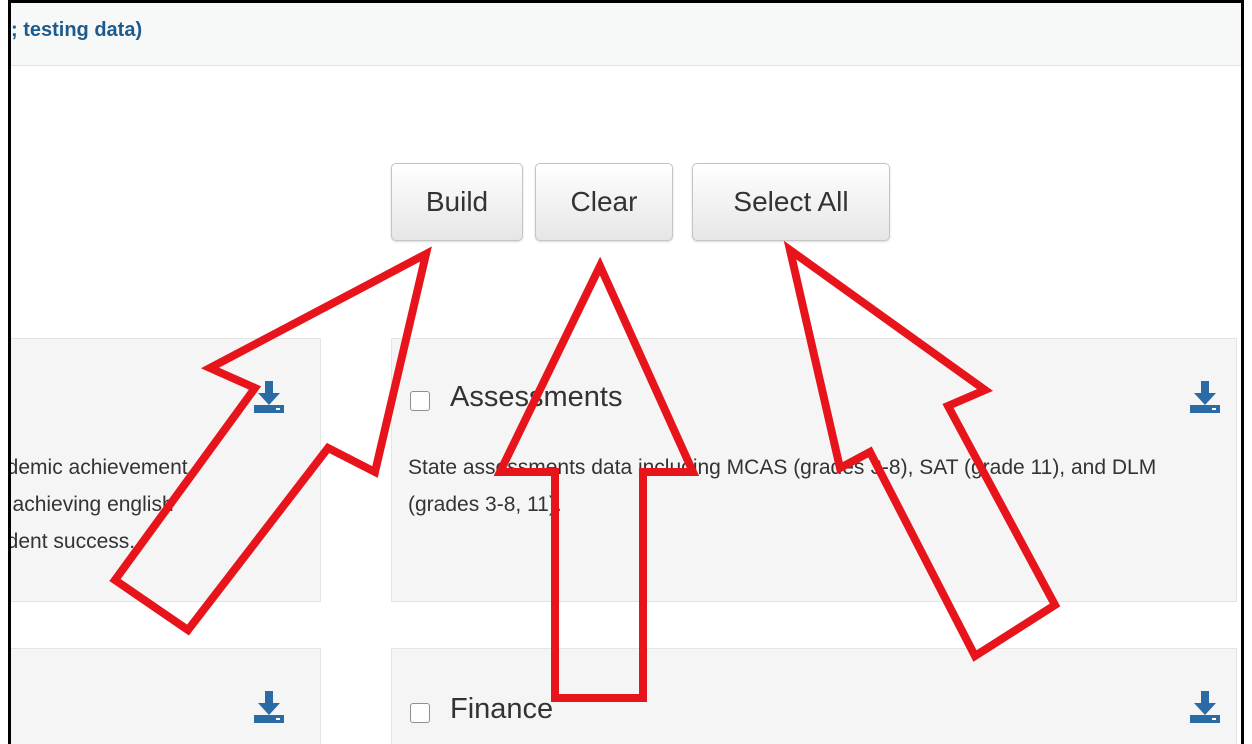 This screenshot has width=1252, height=744. Describe the element at coordinates (91, 504) in the screenshot. I see `description-line: n achieving english` at that location.